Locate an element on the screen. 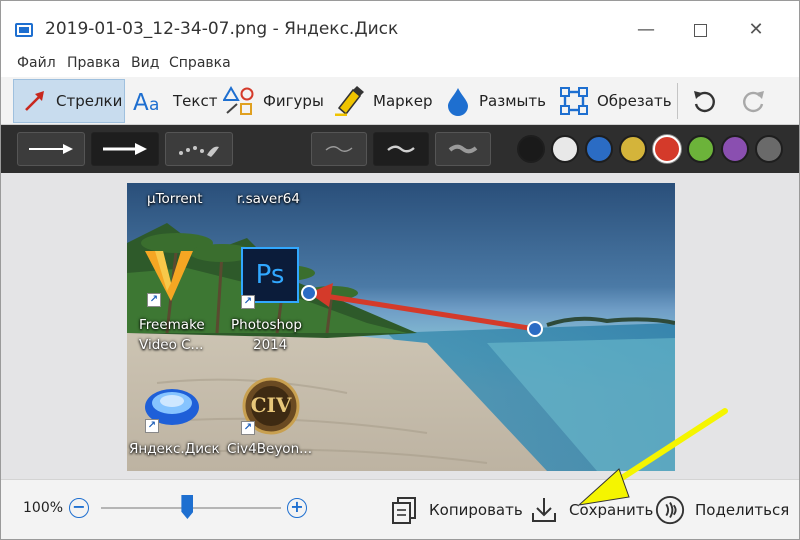 This screenshot has width=800, height=540. menu-help: Справка is located at coordinates (200, 63).